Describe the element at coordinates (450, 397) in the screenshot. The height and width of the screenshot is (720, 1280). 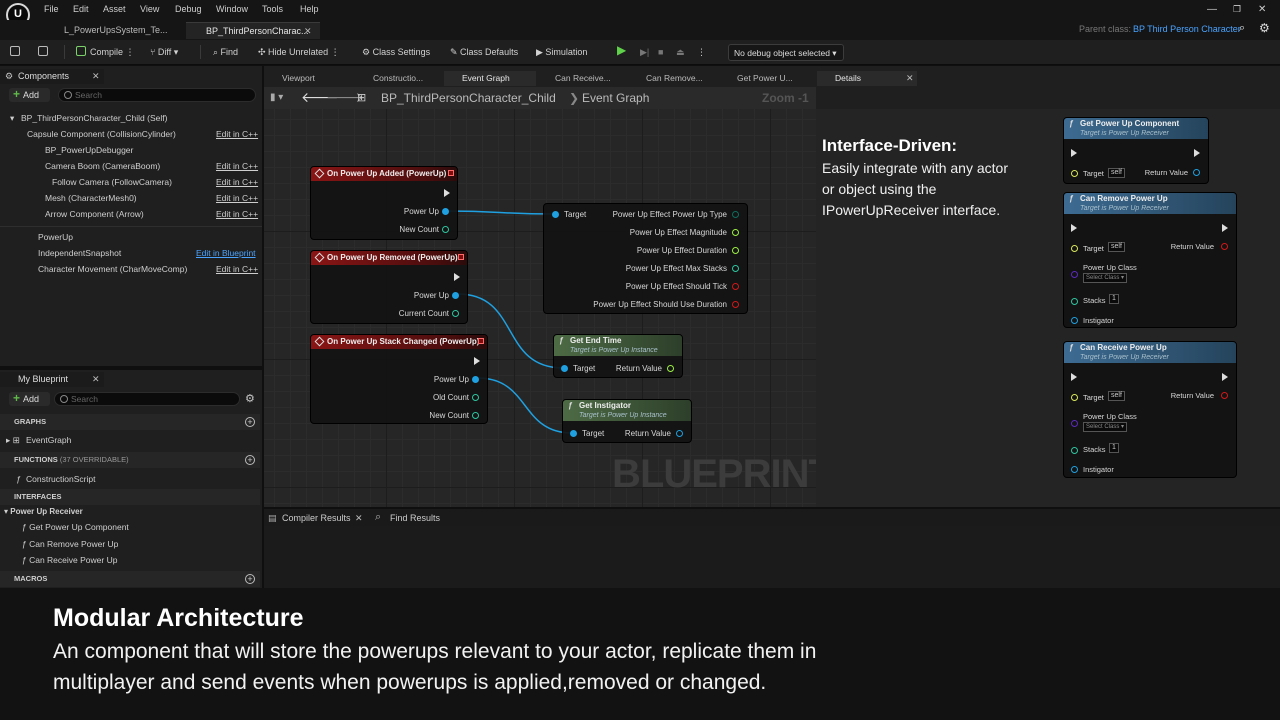
I see `pin-label: Old Count` at that location.